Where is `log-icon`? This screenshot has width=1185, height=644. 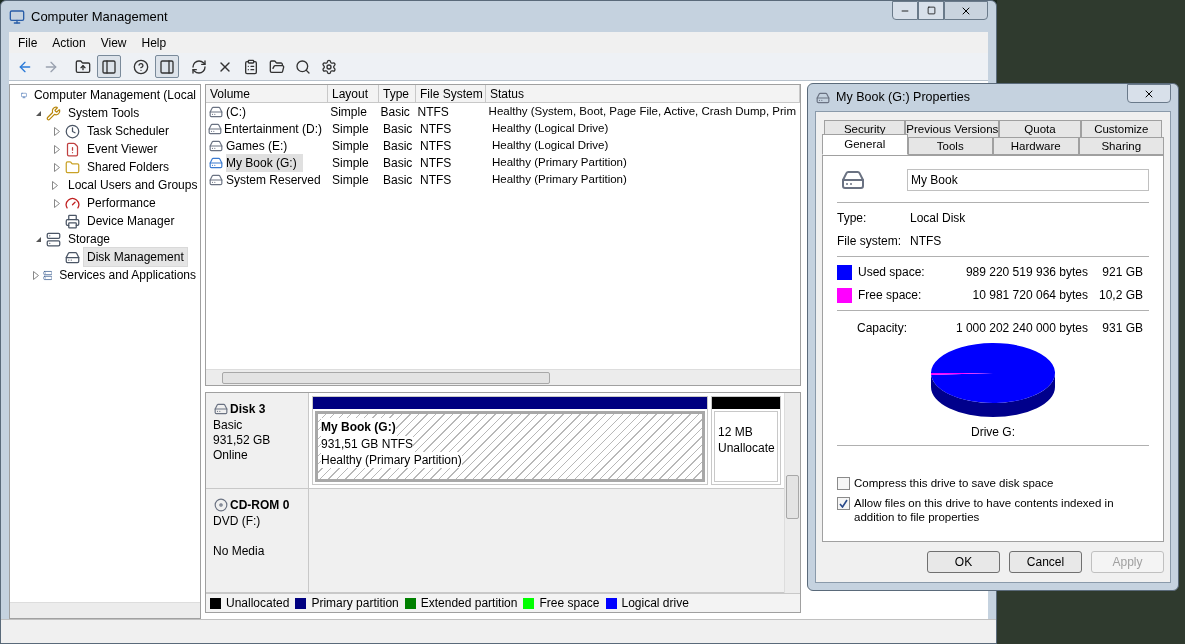
log-icon is located at coordinates (72, 149).